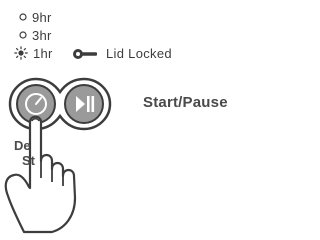  I want to click on start-pause-button, so click(84, 104).